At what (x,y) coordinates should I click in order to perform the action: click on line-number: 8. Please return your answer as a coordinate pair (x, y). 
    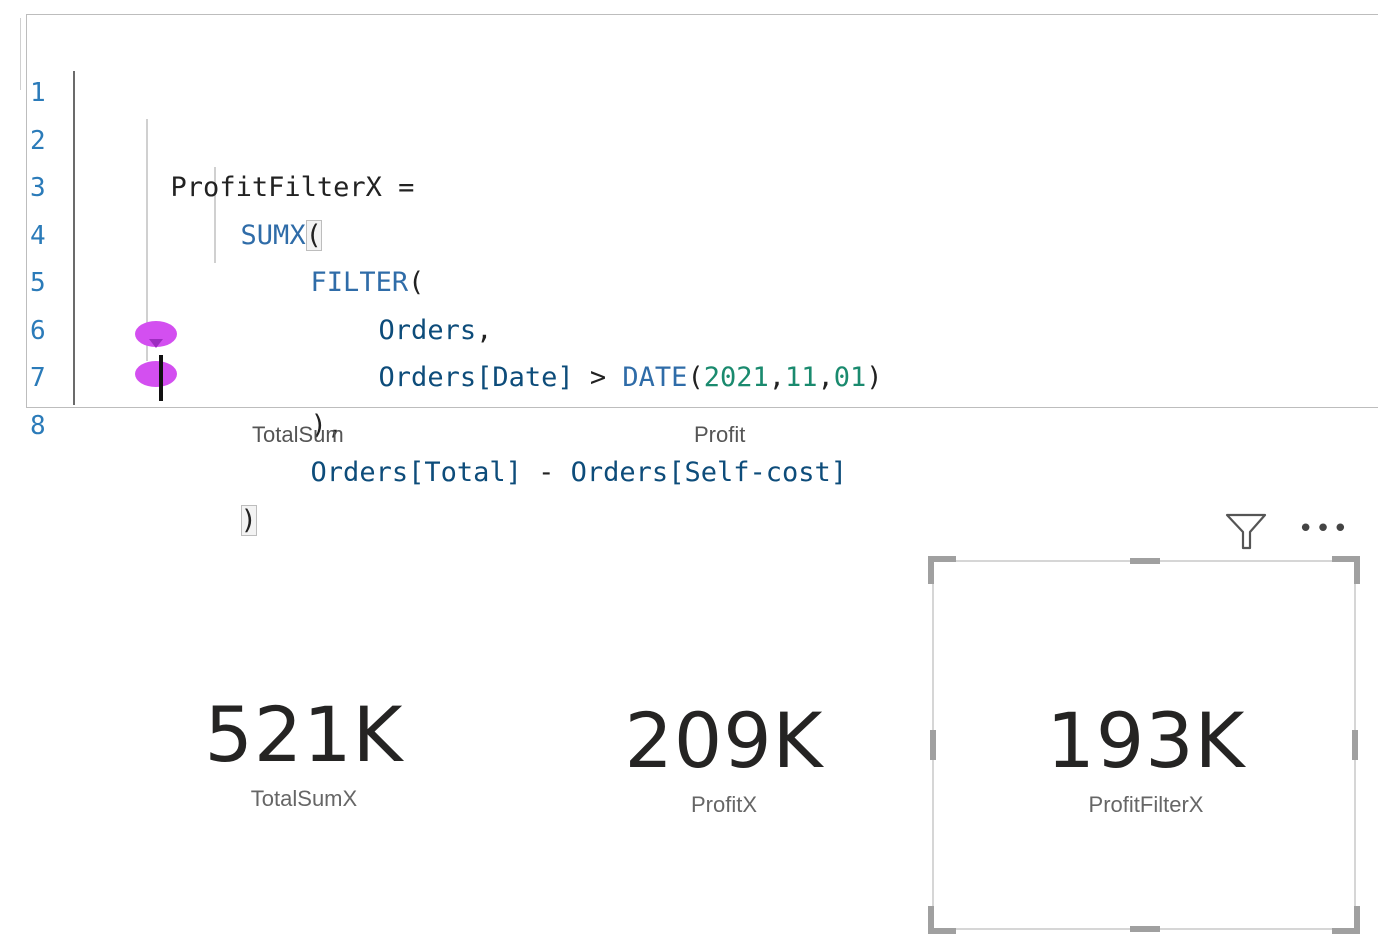
    Looking at the image, I should click on (38, 426).